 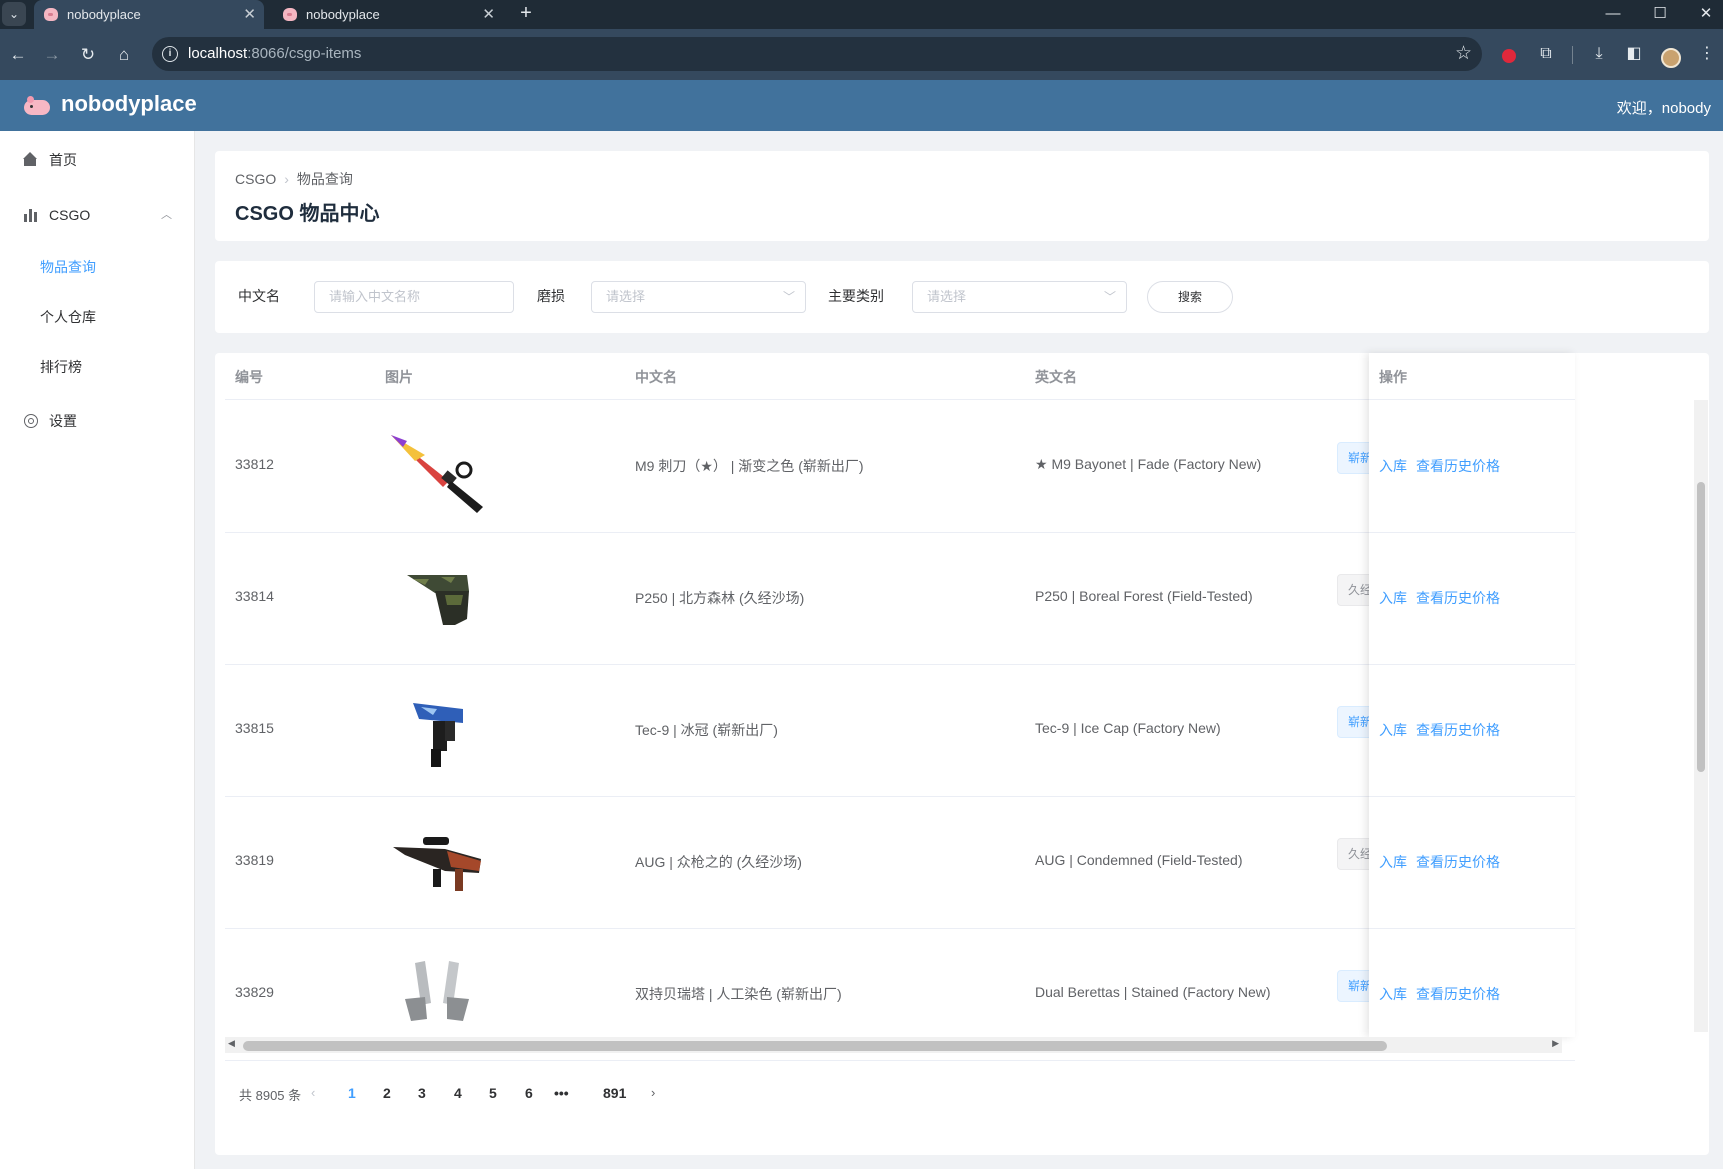 I want to click on address-bar: i localhost:8066/csgo-items ☆, so click(x=817, y=54).